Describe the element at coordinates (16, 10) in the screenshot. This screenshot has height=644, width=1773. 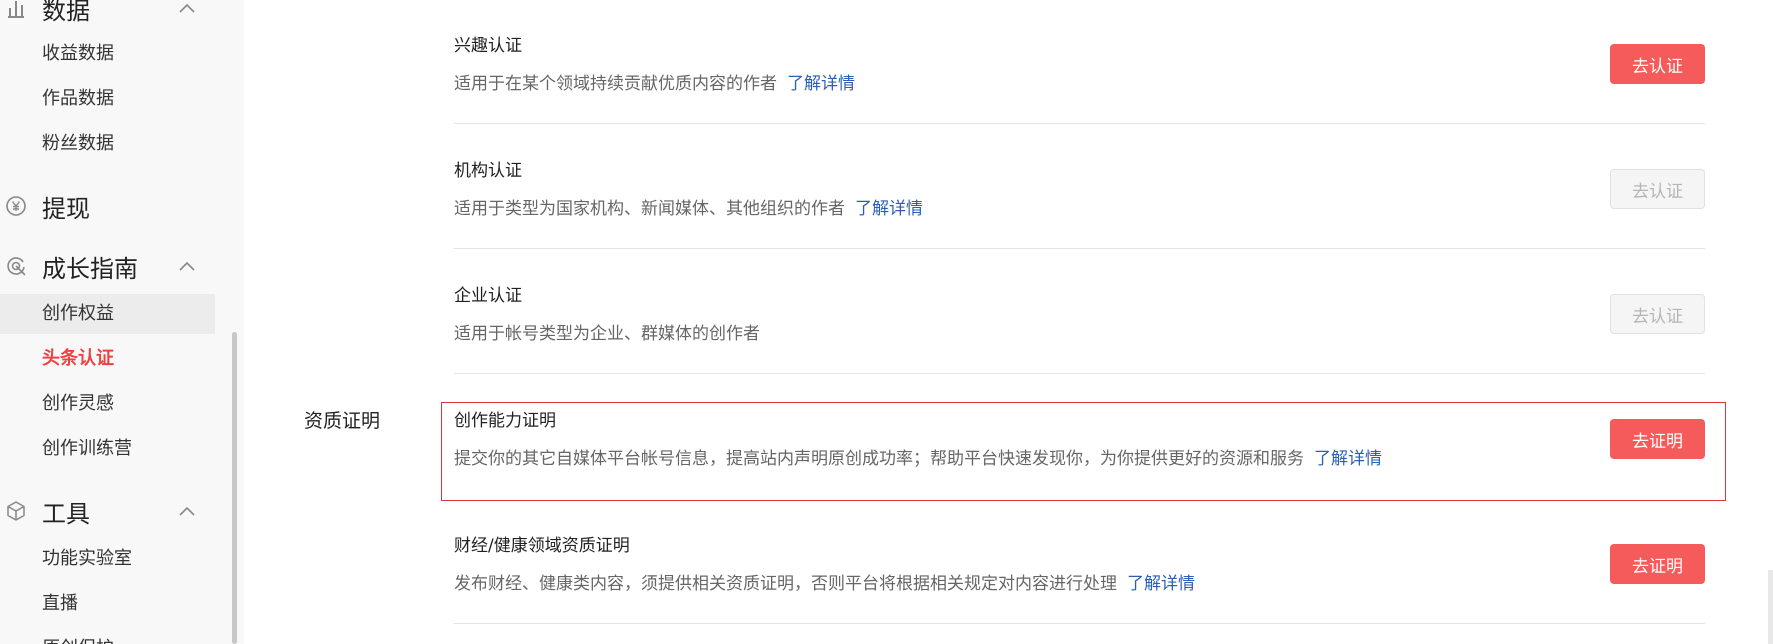
I see `bar-chart-icon` at that location.